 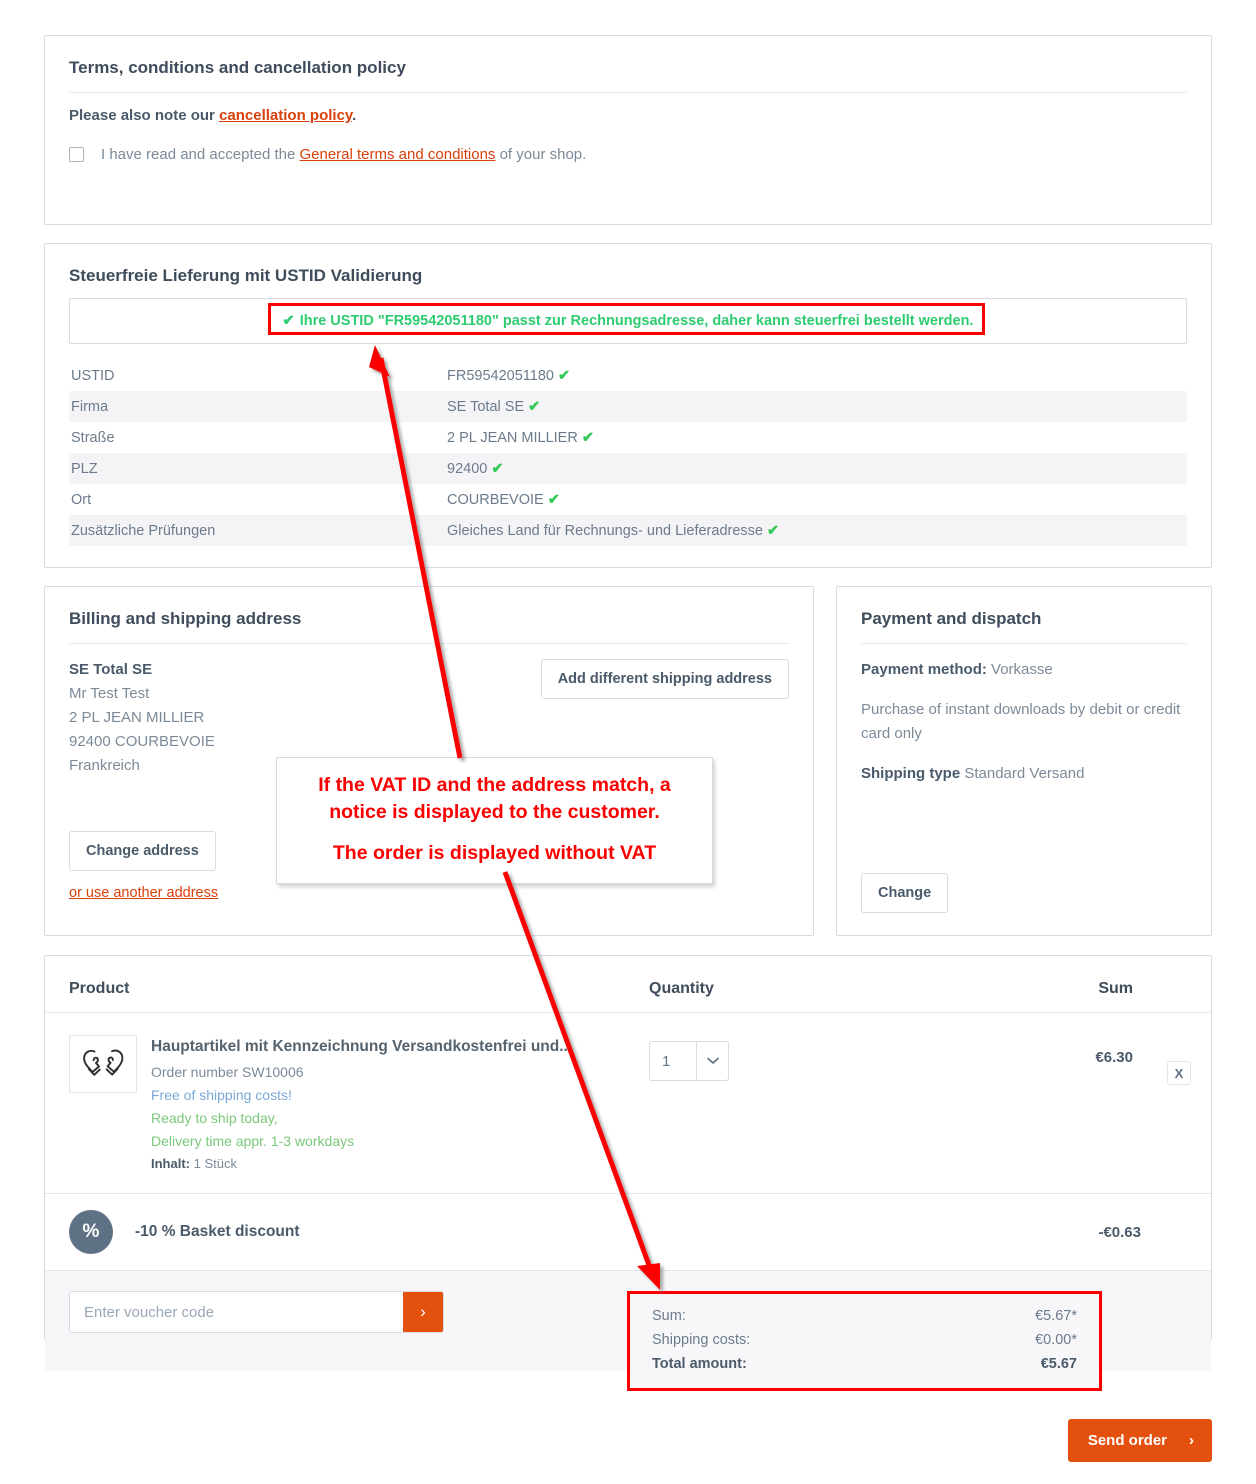 What do you see at coordinates (779, 1058) in the screenshot?
I see `quantity-cell: 1` at bounding box center [779, 1058].